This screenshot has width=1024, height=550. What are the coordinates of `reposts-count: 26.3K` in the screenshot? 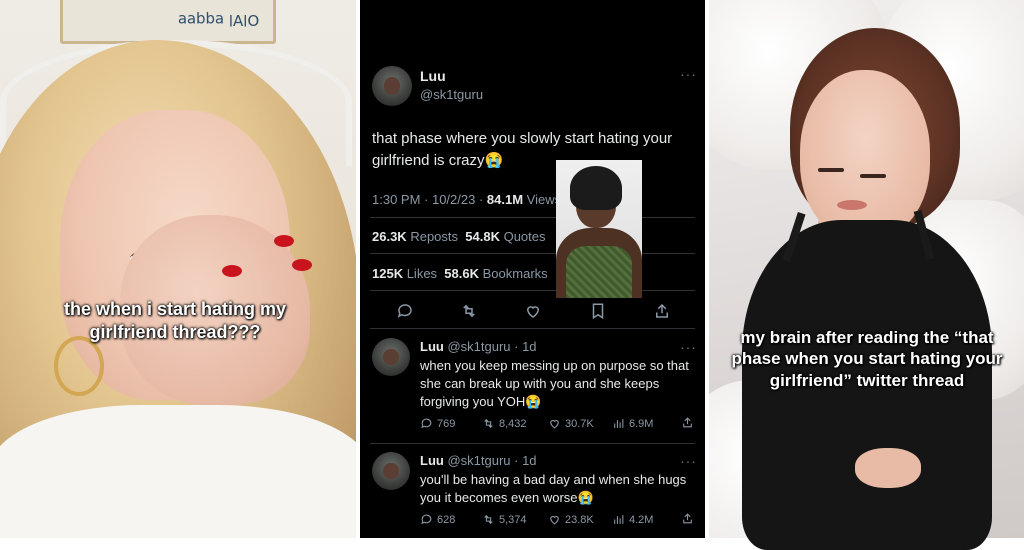 It's located at (389, 236).